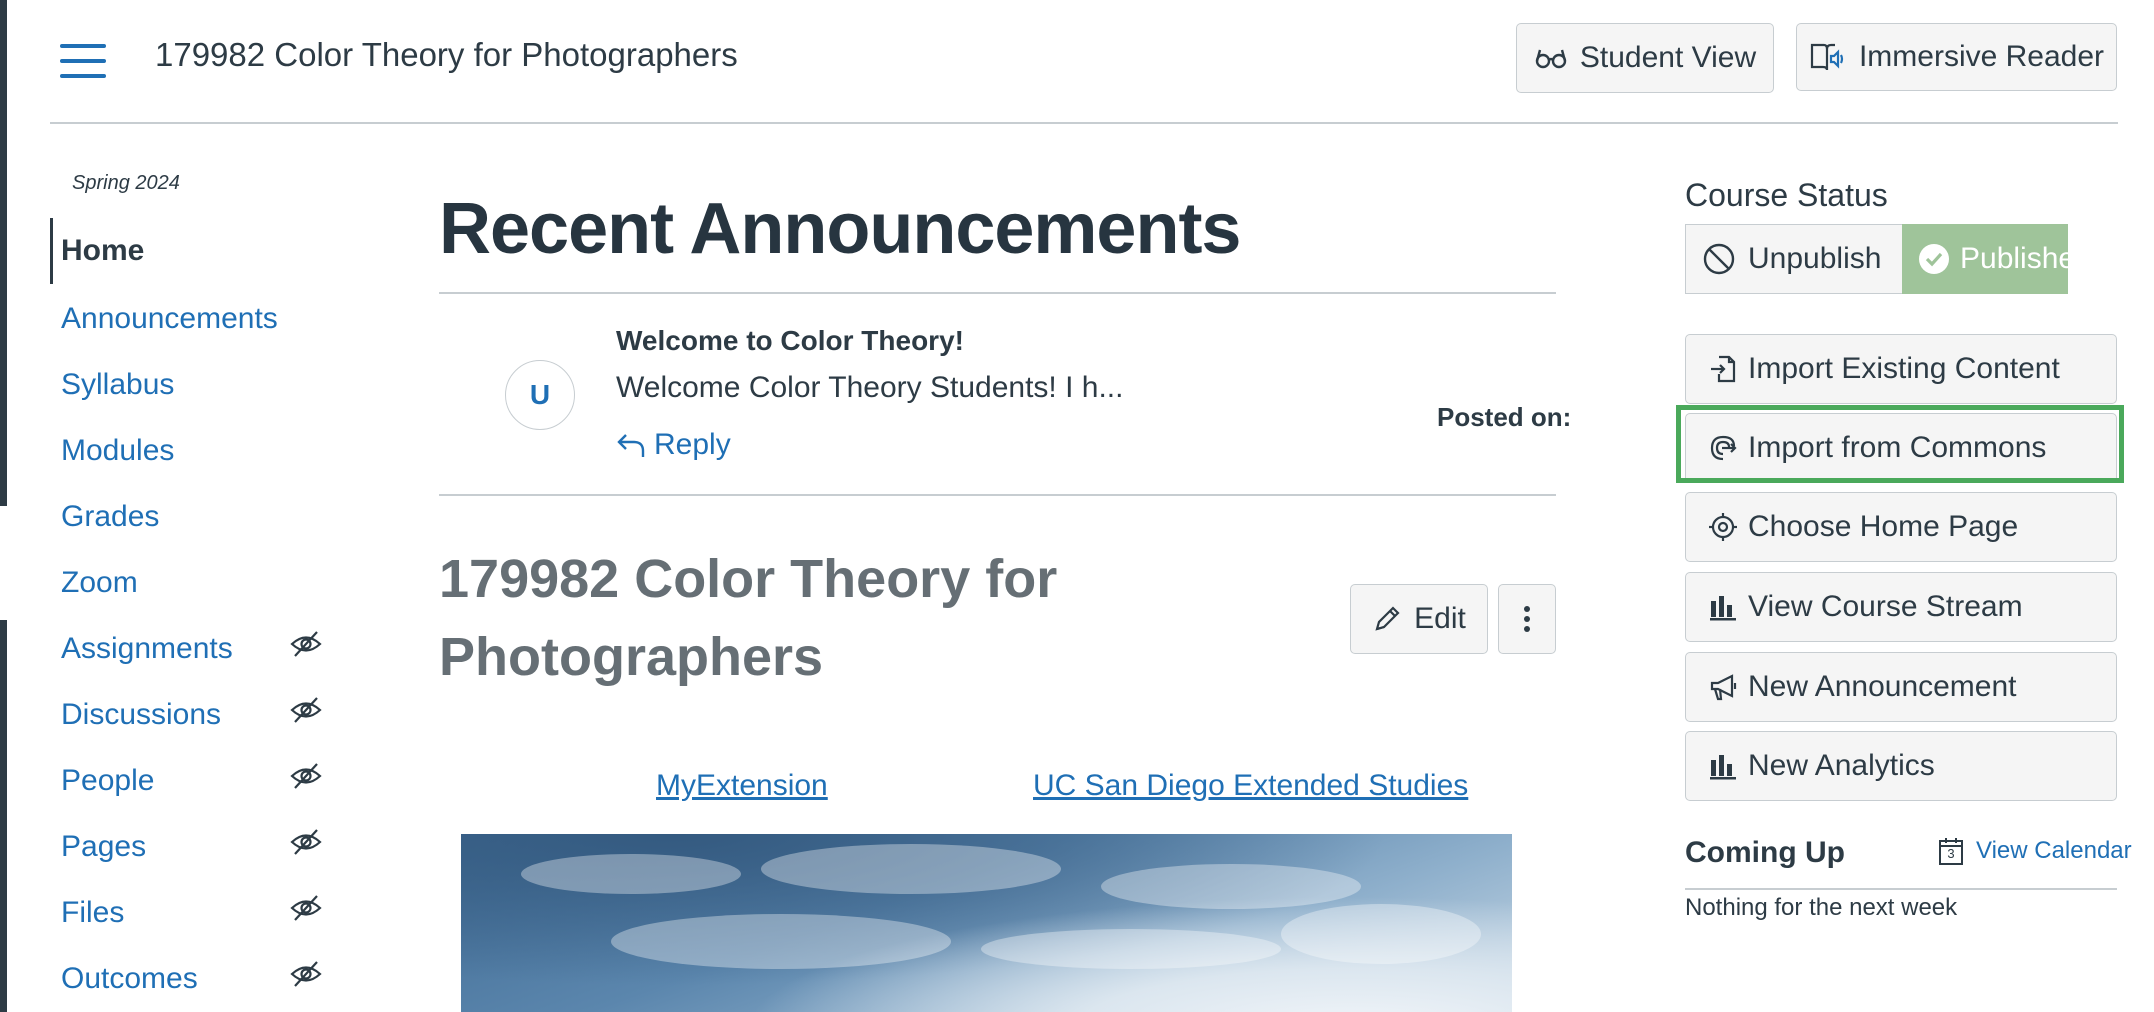 The height and width of the screenshot is (1012, 2154). What do you see at coordinates (1815, 258) in the screenshot?
I see `unpublish-label: Unpublish` at bounding box center [1815, 258].